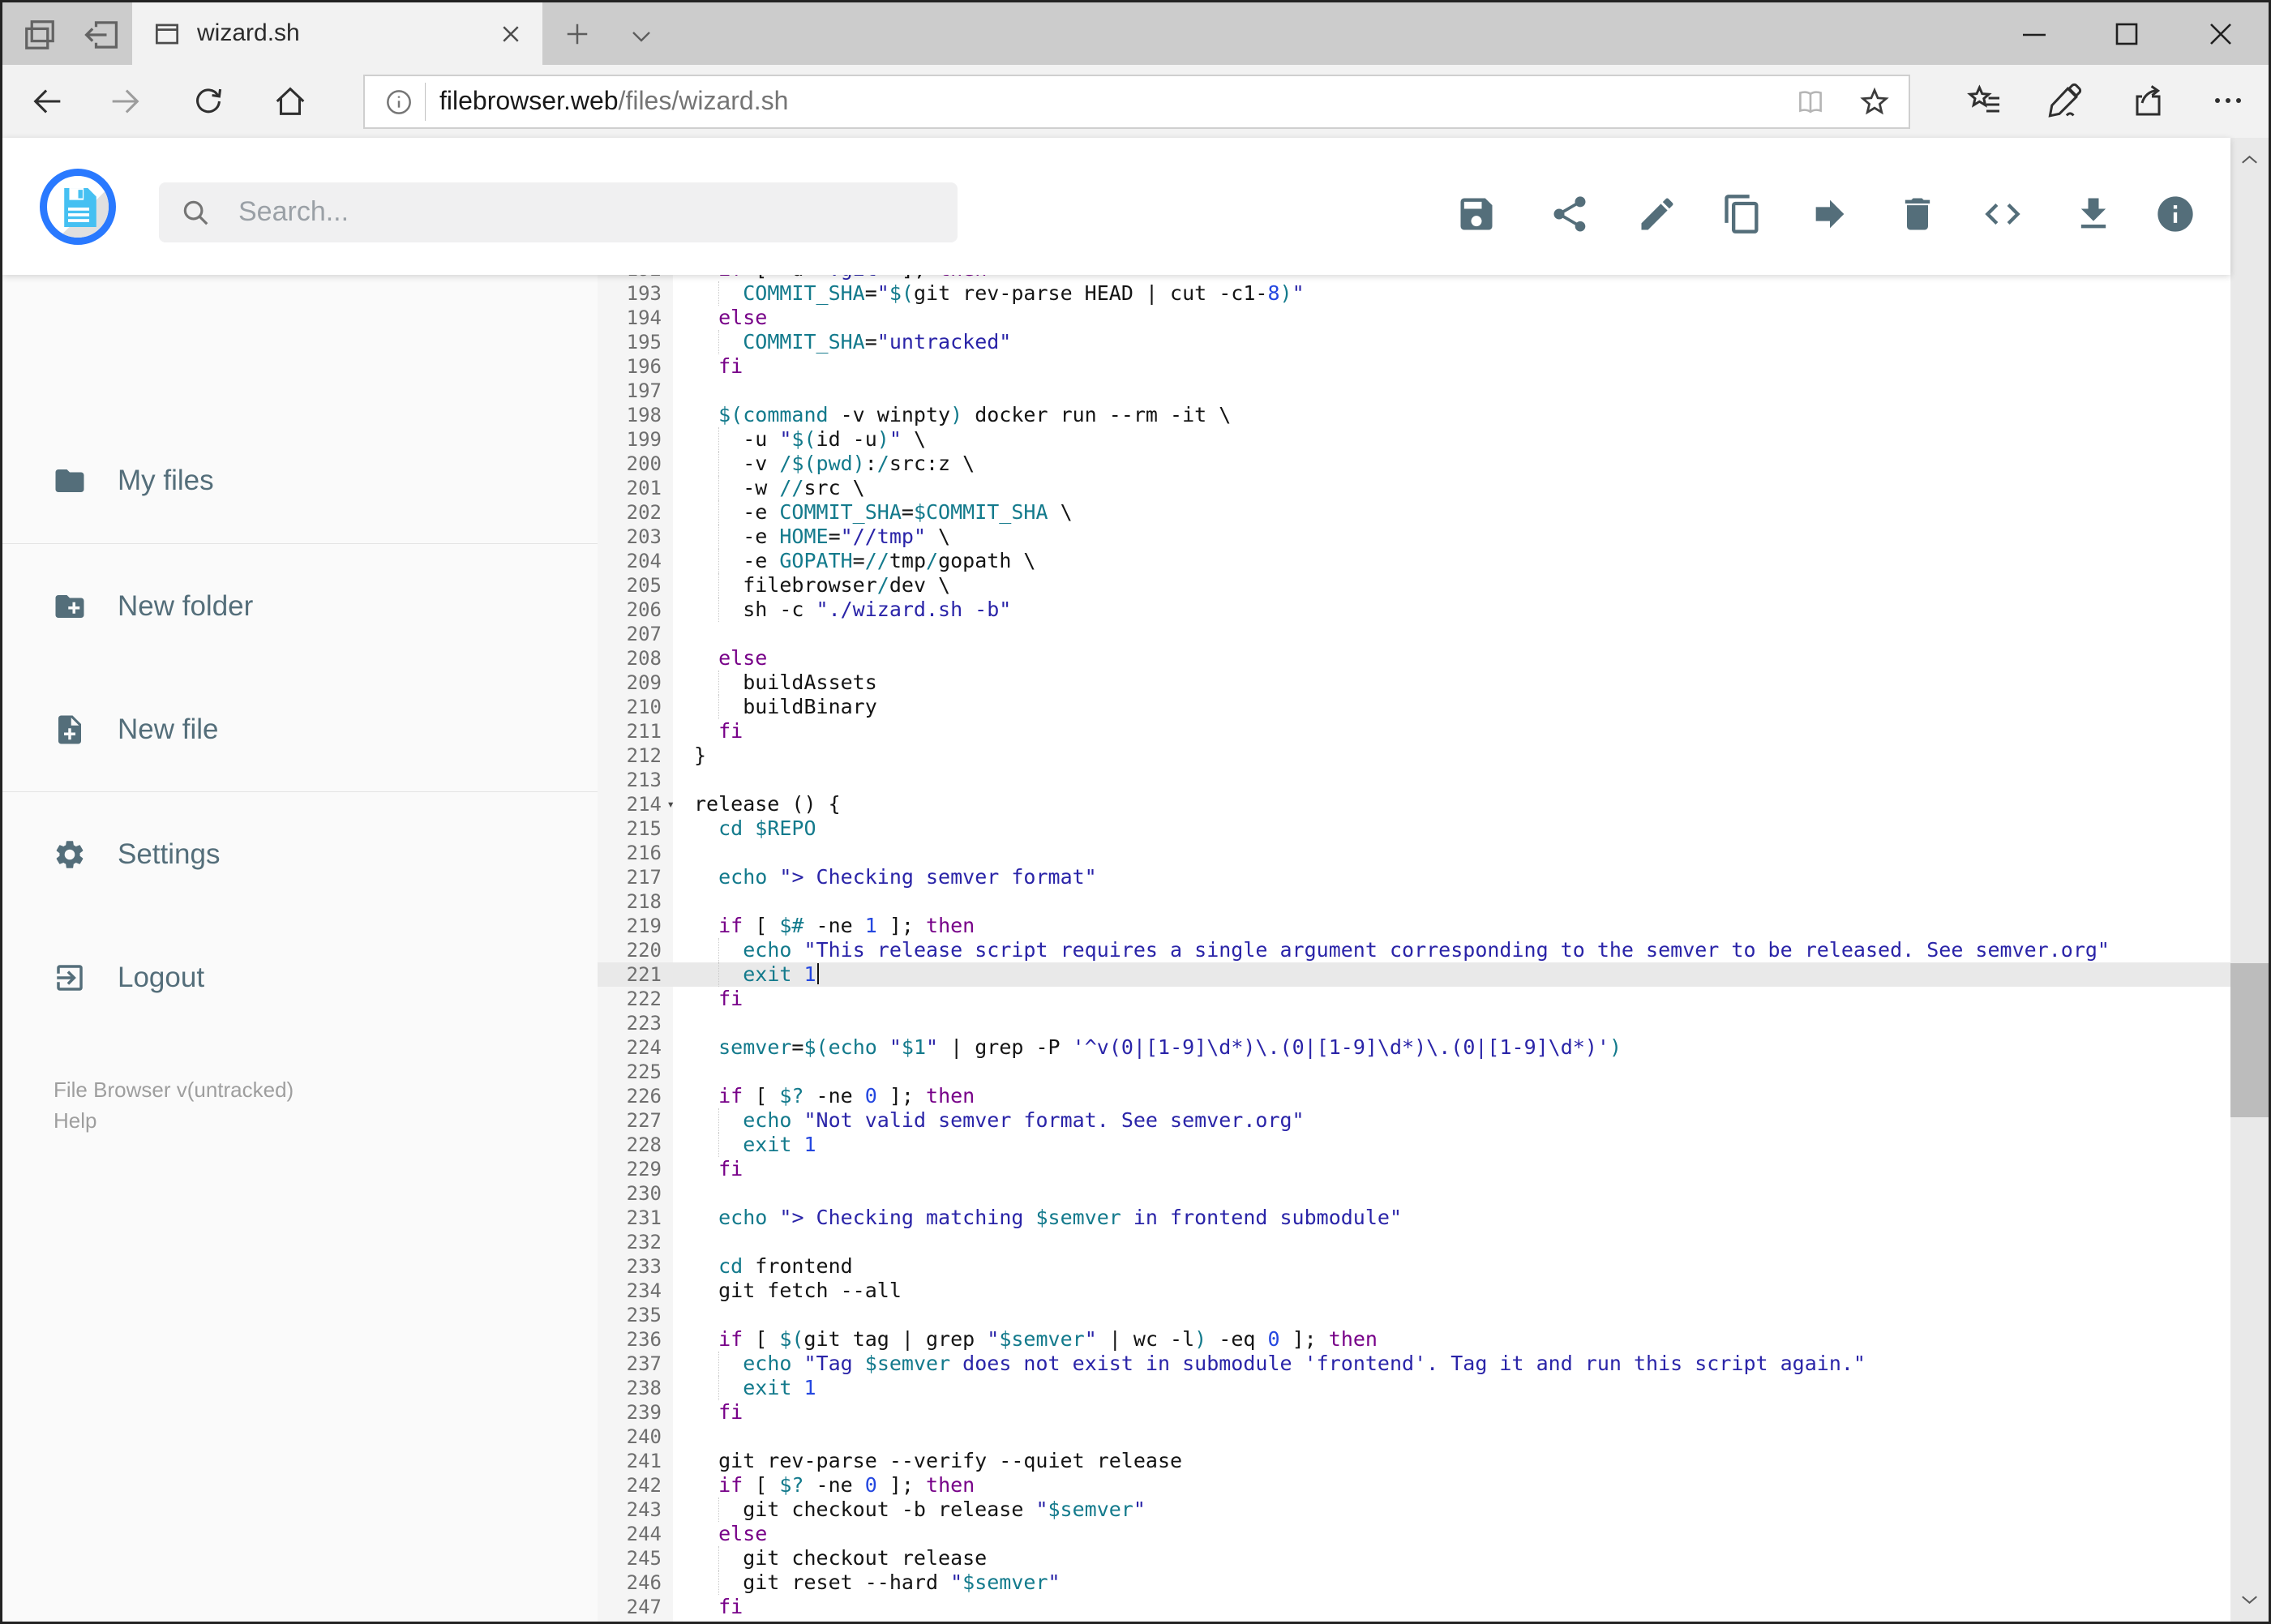  Describe the element at coordinates (399, 102) in the screenshot. I see `site-info-icon` at that location.